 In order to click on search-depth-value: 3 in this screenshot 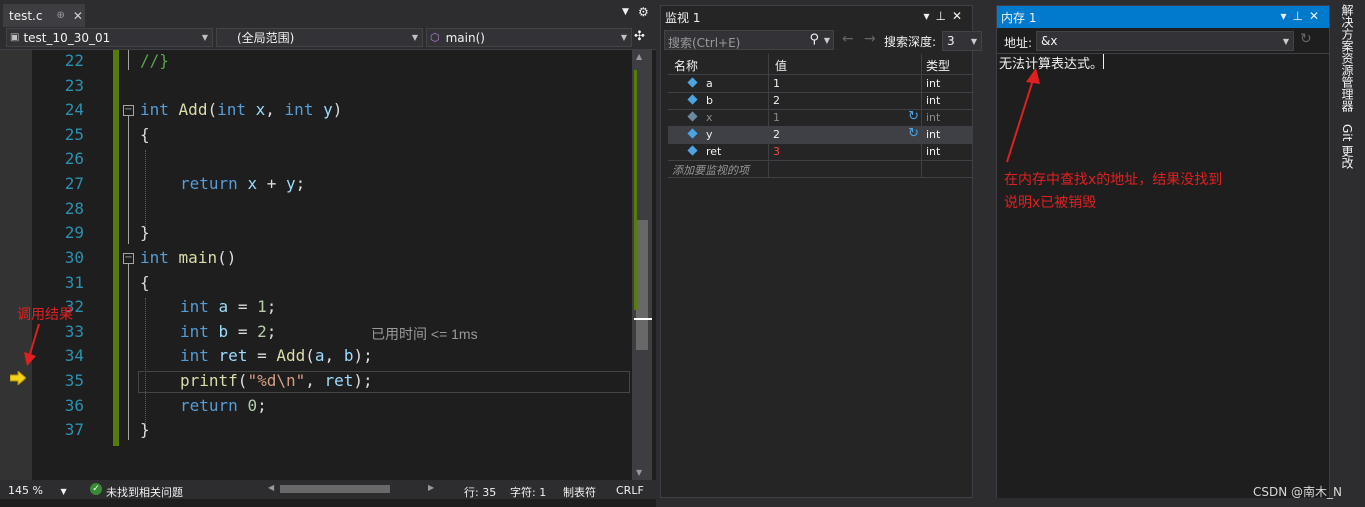, I will do `click(951, 41)`.